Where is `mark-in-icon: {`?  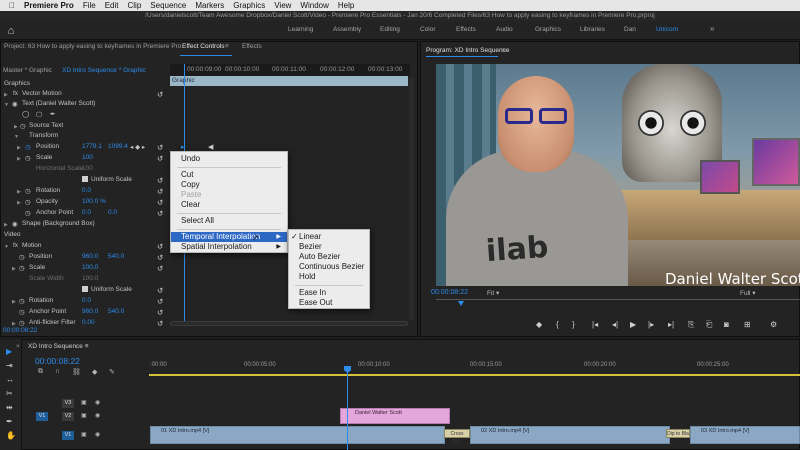 mark-in-icon: { is located at coordinates (557, 324).